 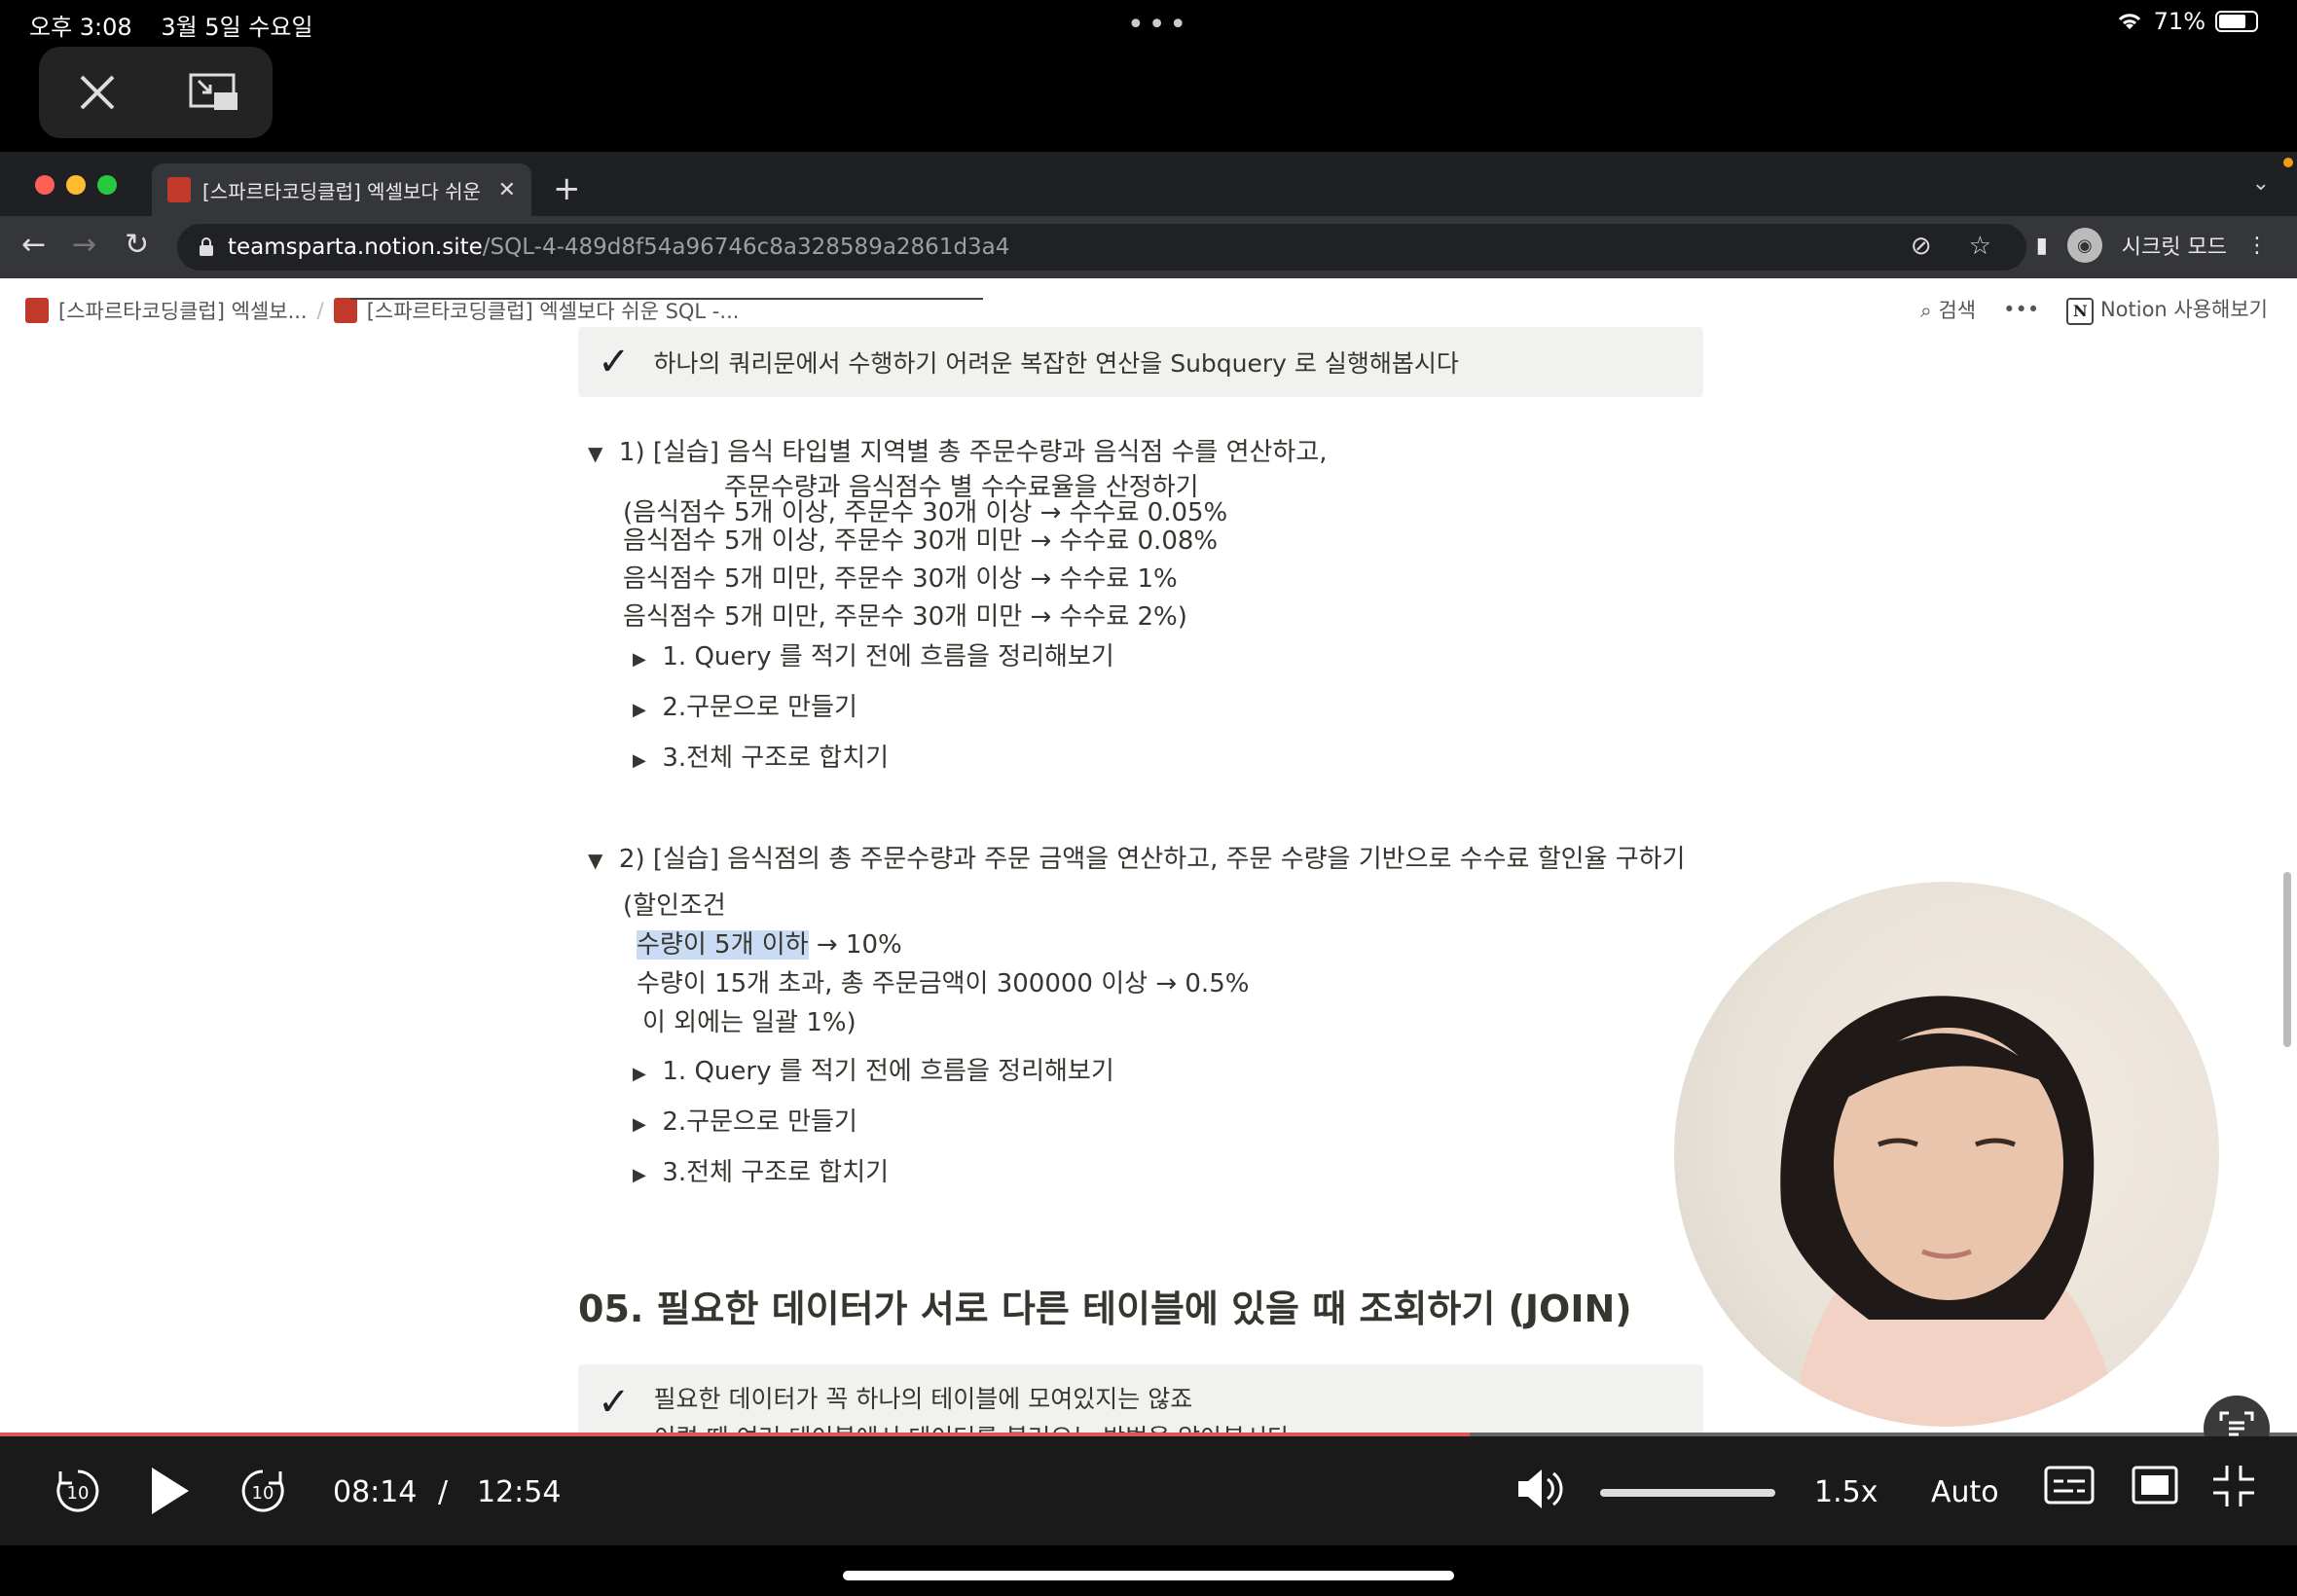 What do you see at coordinates (973, 452) in the screenshot?
I see `toggle-1-title: 1) [실습] 음식 타입별 지역별 총 주문수량과 음식점 수를 연산하고,` at bounding box center [973, 452].